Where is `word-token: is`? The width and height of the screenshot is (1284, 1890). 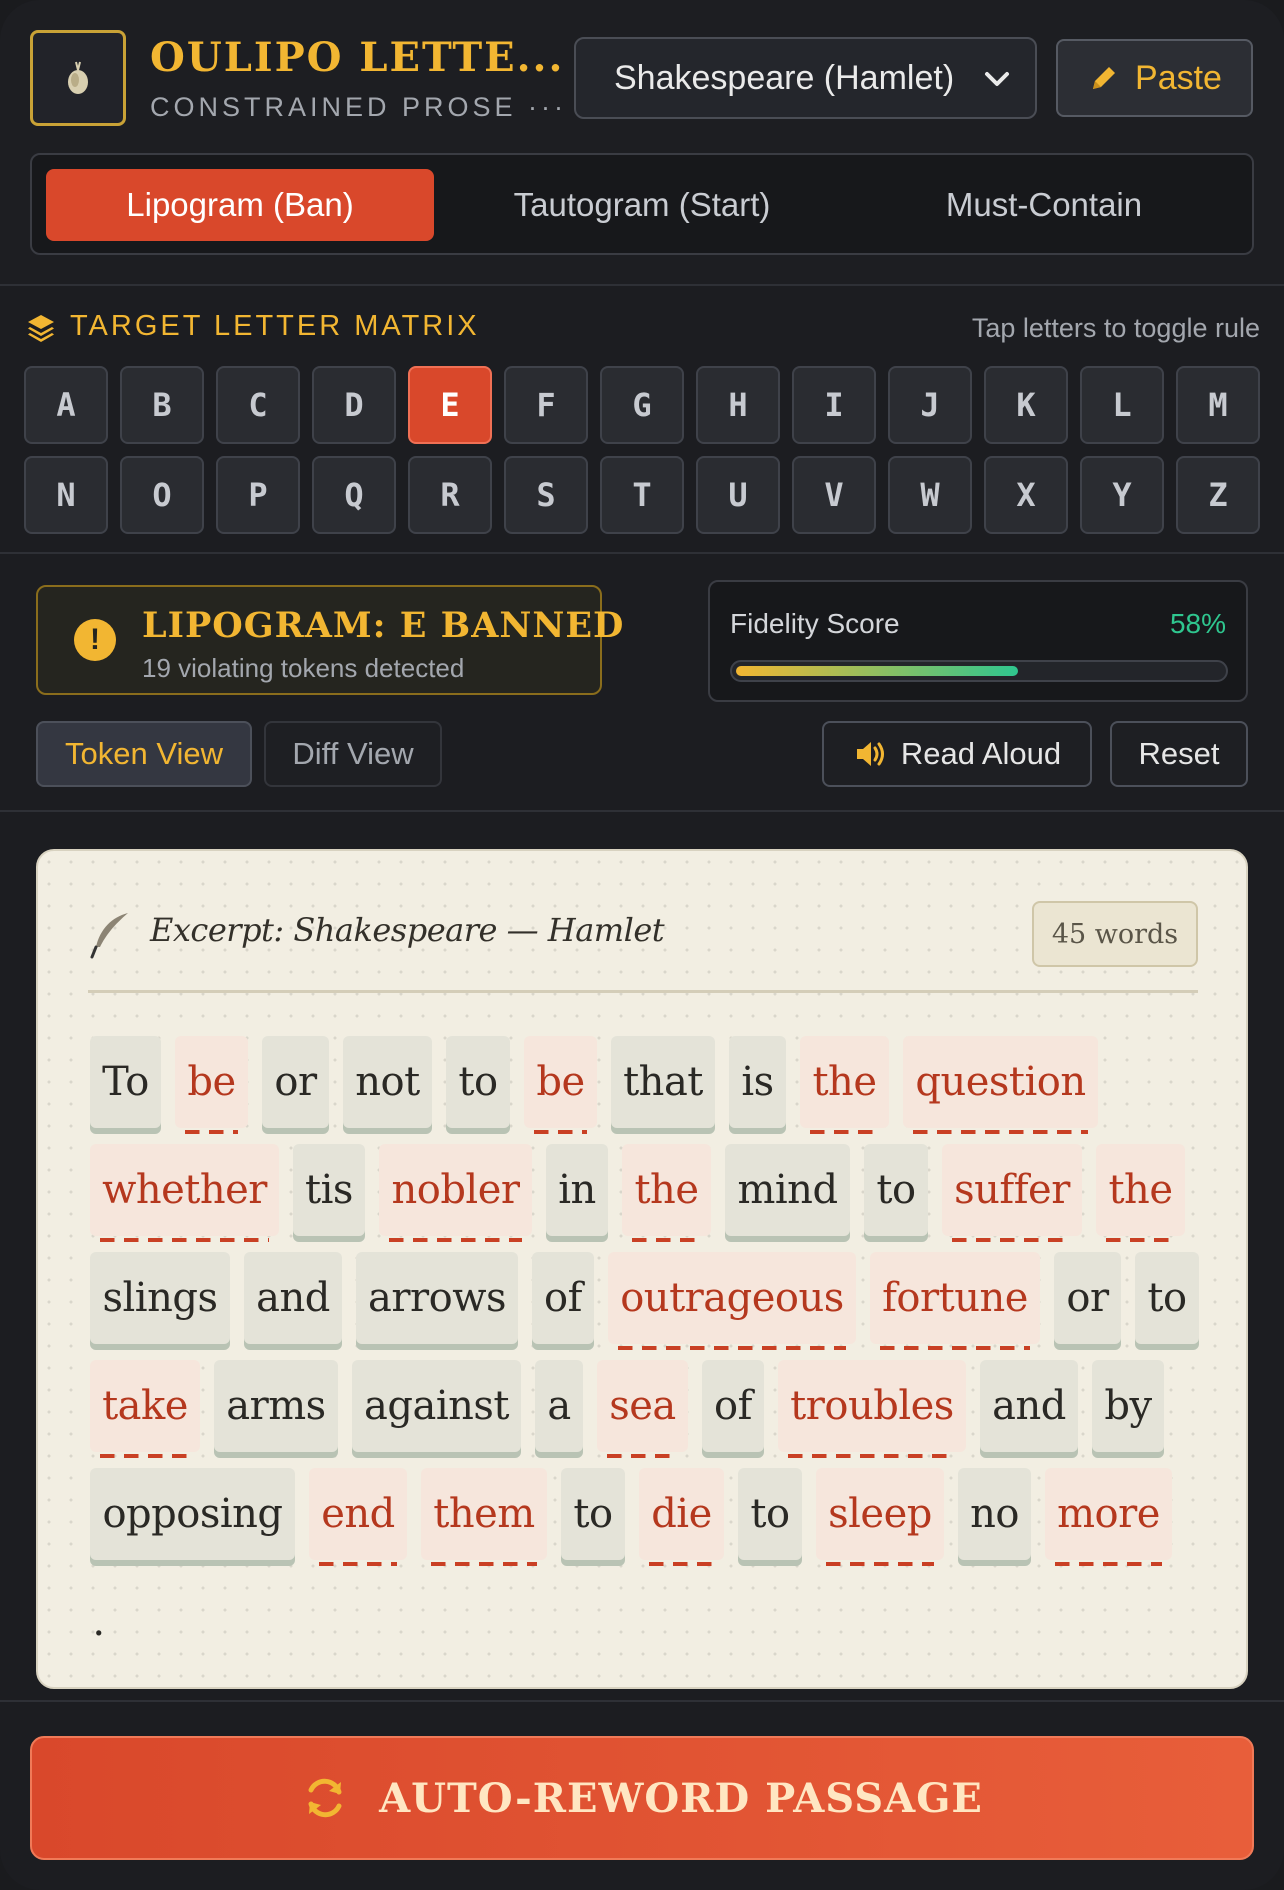 word-token: is is located at coordinates (757, 1082).